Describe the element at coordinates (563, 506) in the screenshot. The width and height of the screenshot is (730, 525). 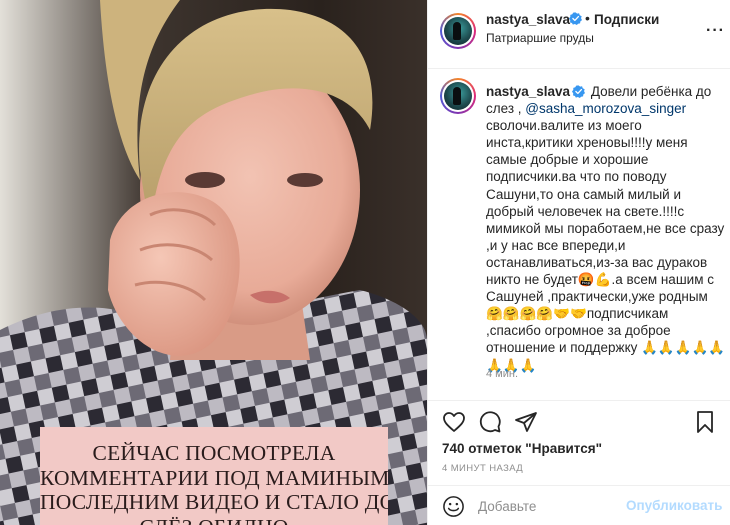
I see `comment-input` at that location.